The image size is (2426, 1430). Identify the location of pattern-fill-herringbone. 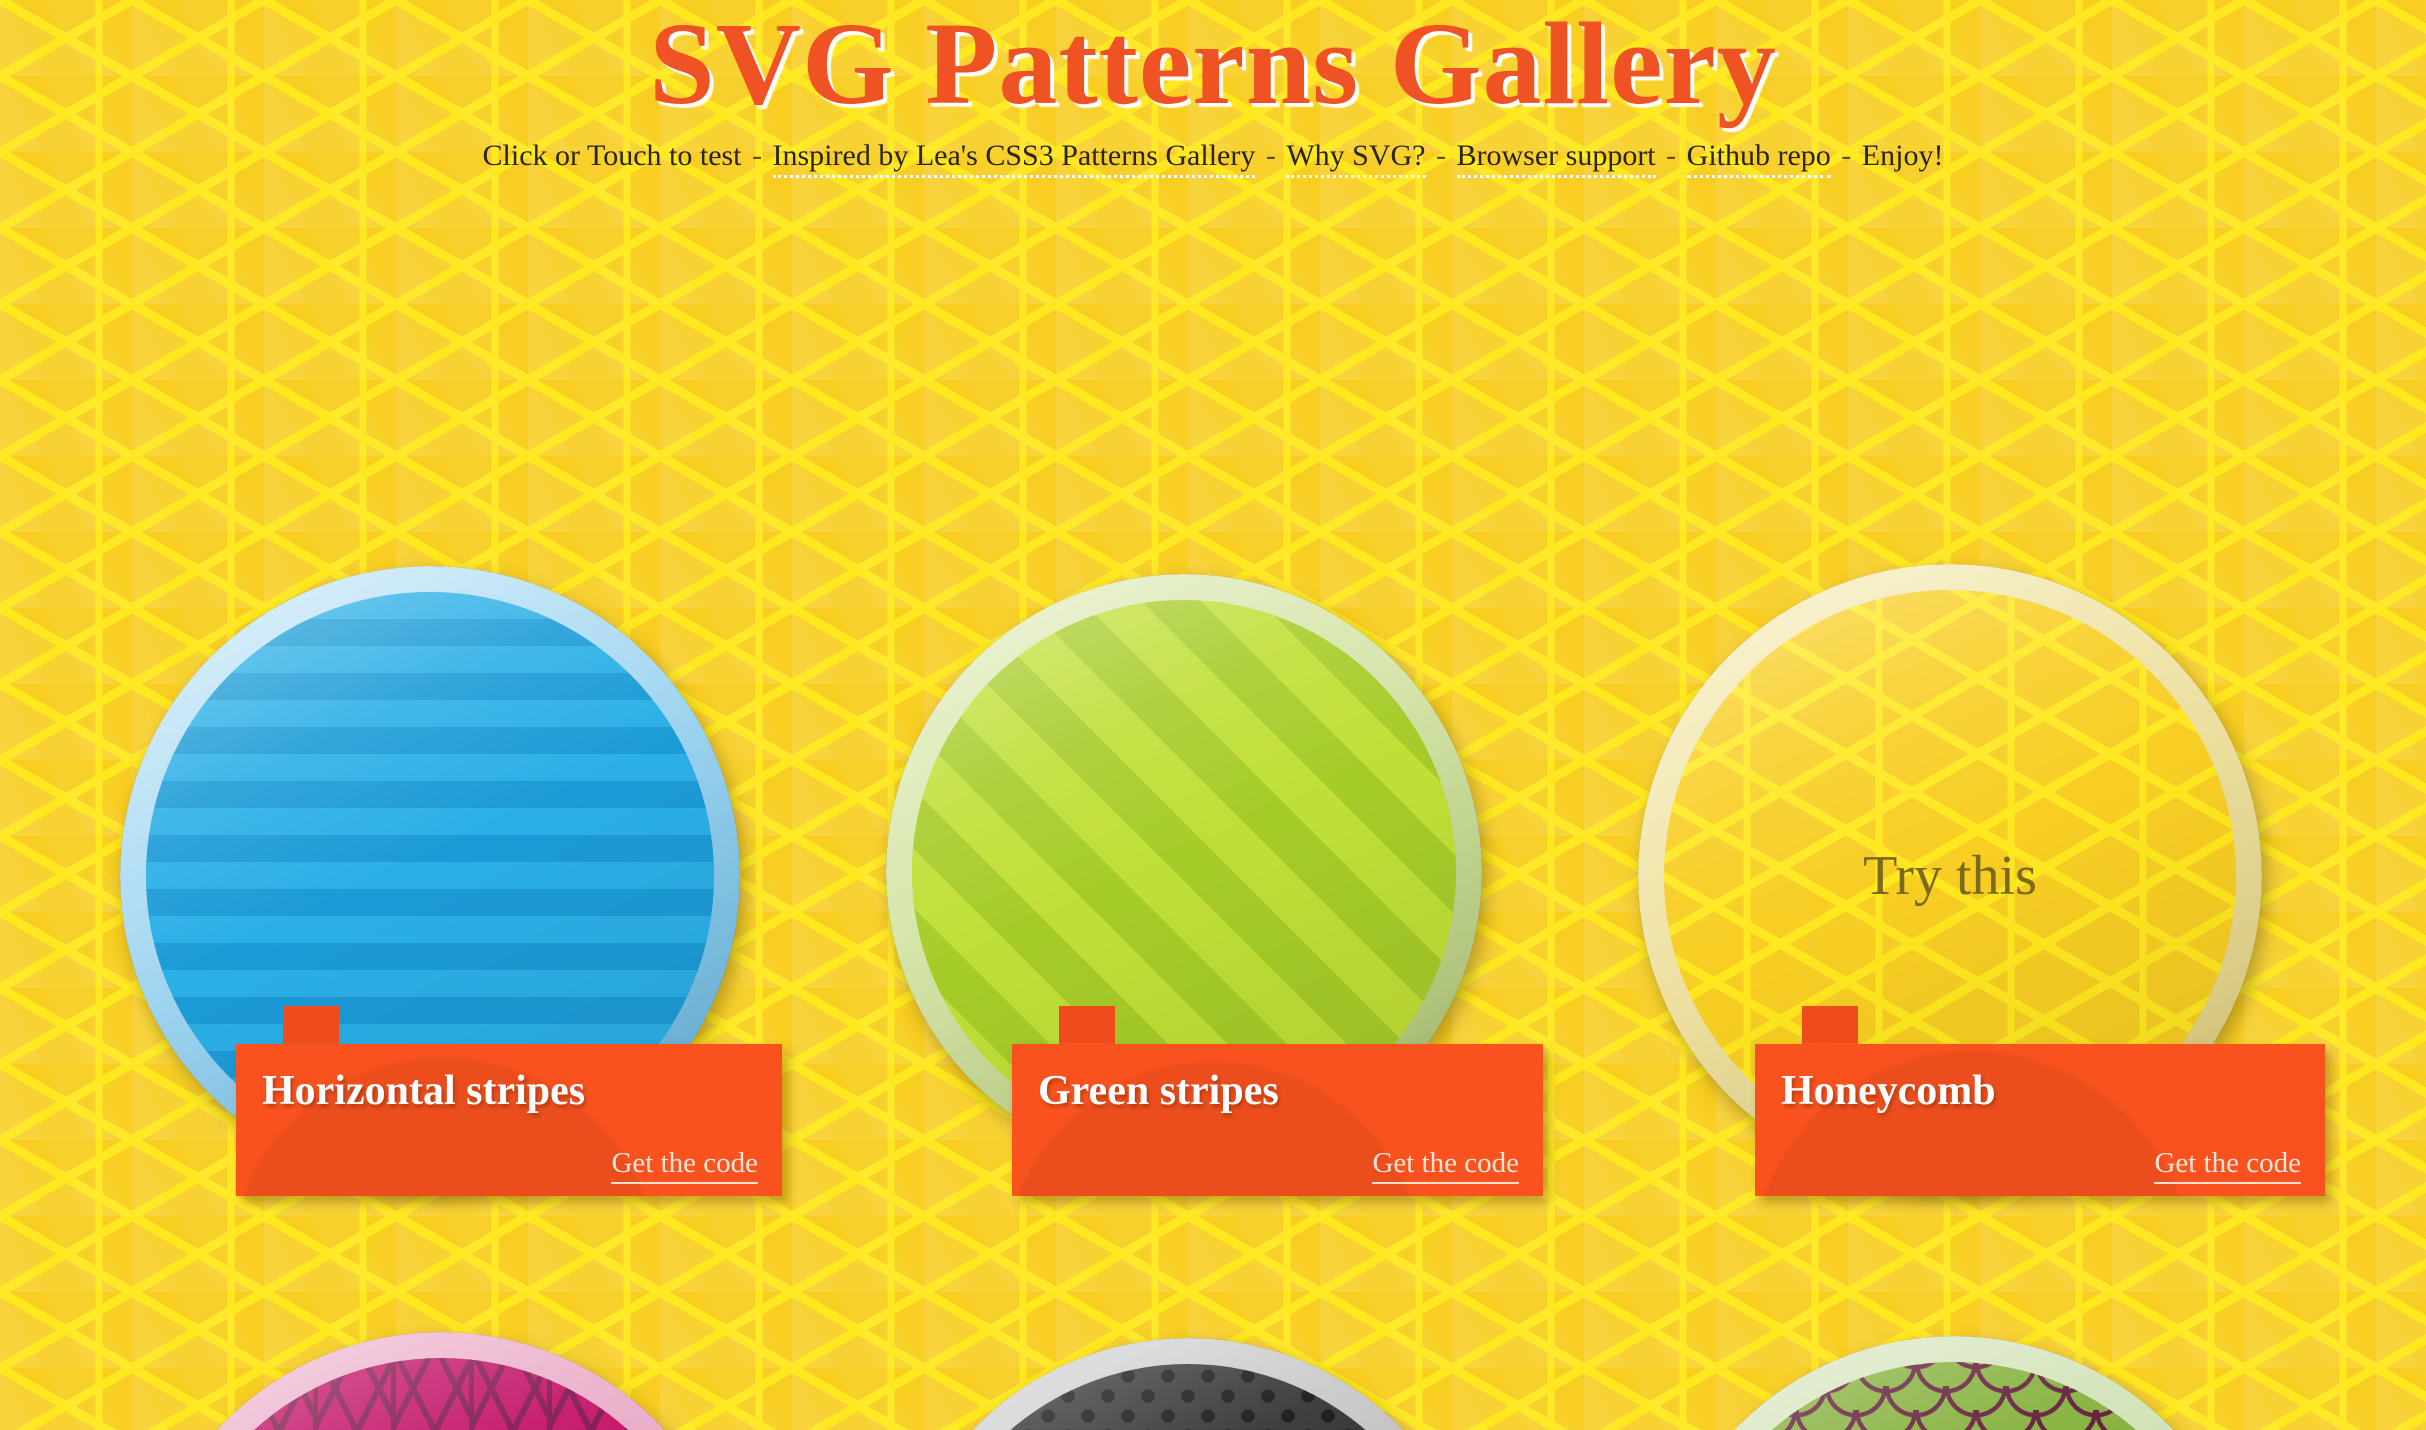
(441, 1393).